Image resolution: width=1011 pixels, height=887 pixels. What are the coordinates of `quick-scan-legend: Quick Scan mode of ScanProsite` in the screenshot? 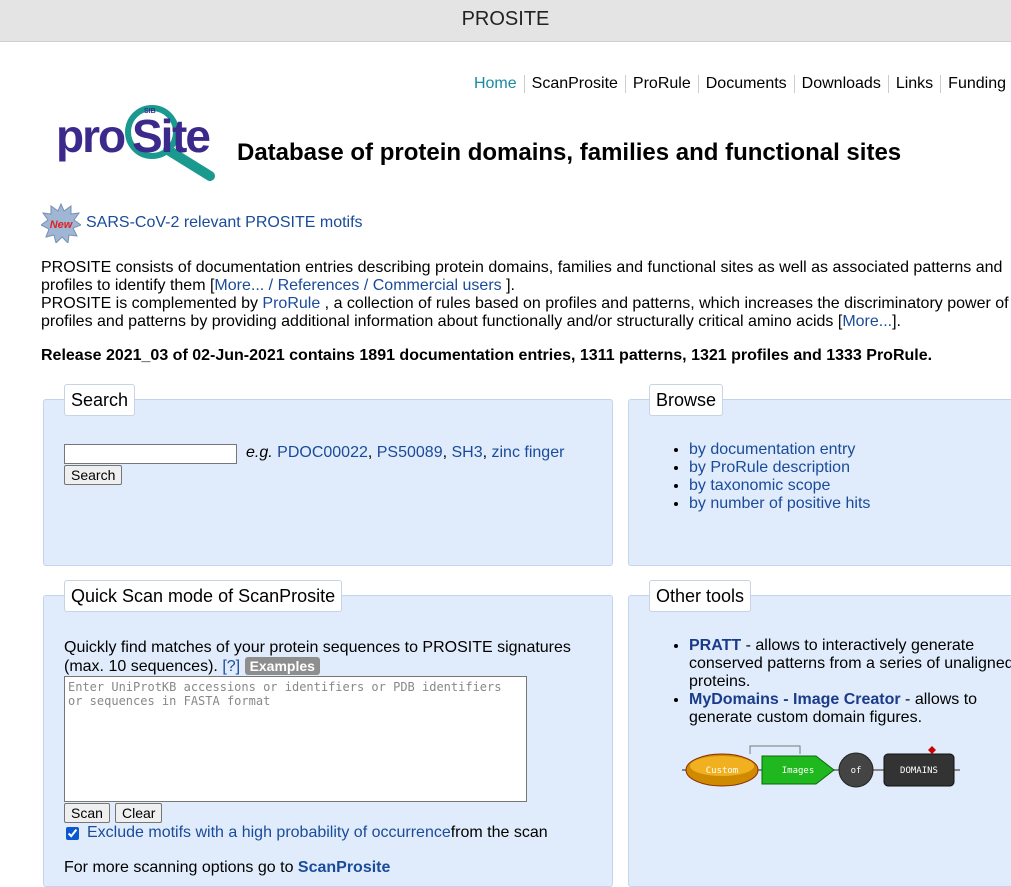 It's located at (203, 596).